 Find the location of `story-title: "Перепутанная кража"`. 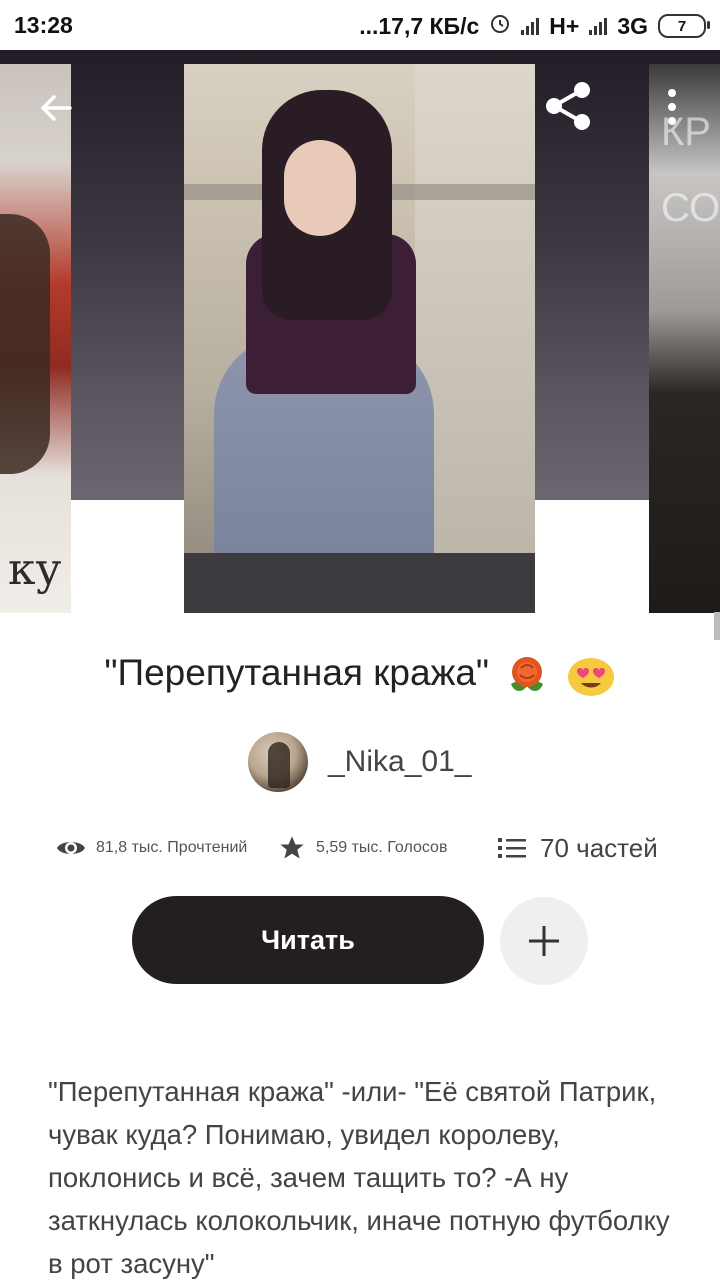

story-title: "Перепутанная кража" is located at coordinates (360, 674).